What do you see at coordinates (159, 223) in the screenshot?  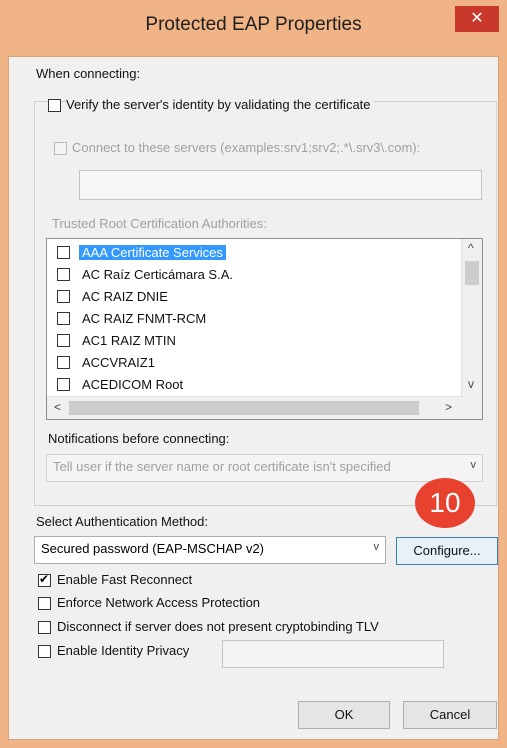 I see `trusted-root-label: Trusted Root Certification Authorities:` at bounding box center [159, 223].